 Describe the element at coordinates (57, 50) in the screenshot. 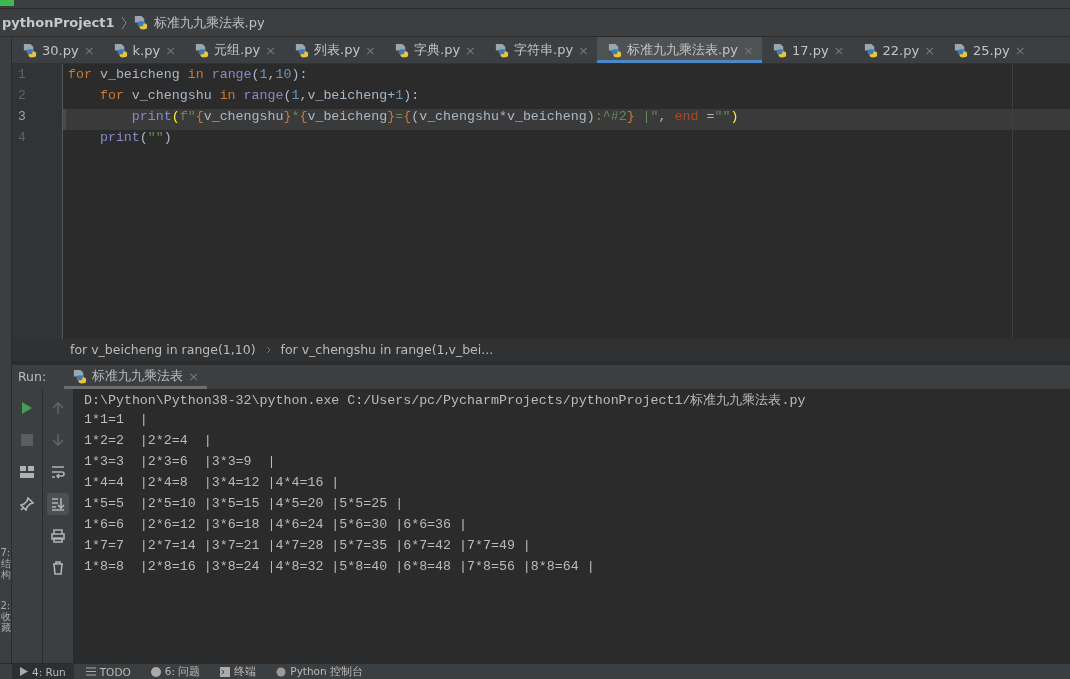

I see `file-tab: 30.py ×` at that location.